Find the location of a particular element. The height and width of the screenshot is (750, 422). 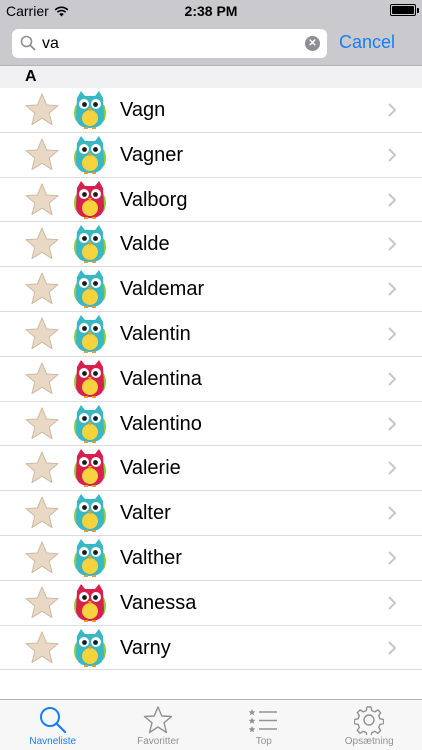

list-item: Valborg is located at coordinates (211, 200).